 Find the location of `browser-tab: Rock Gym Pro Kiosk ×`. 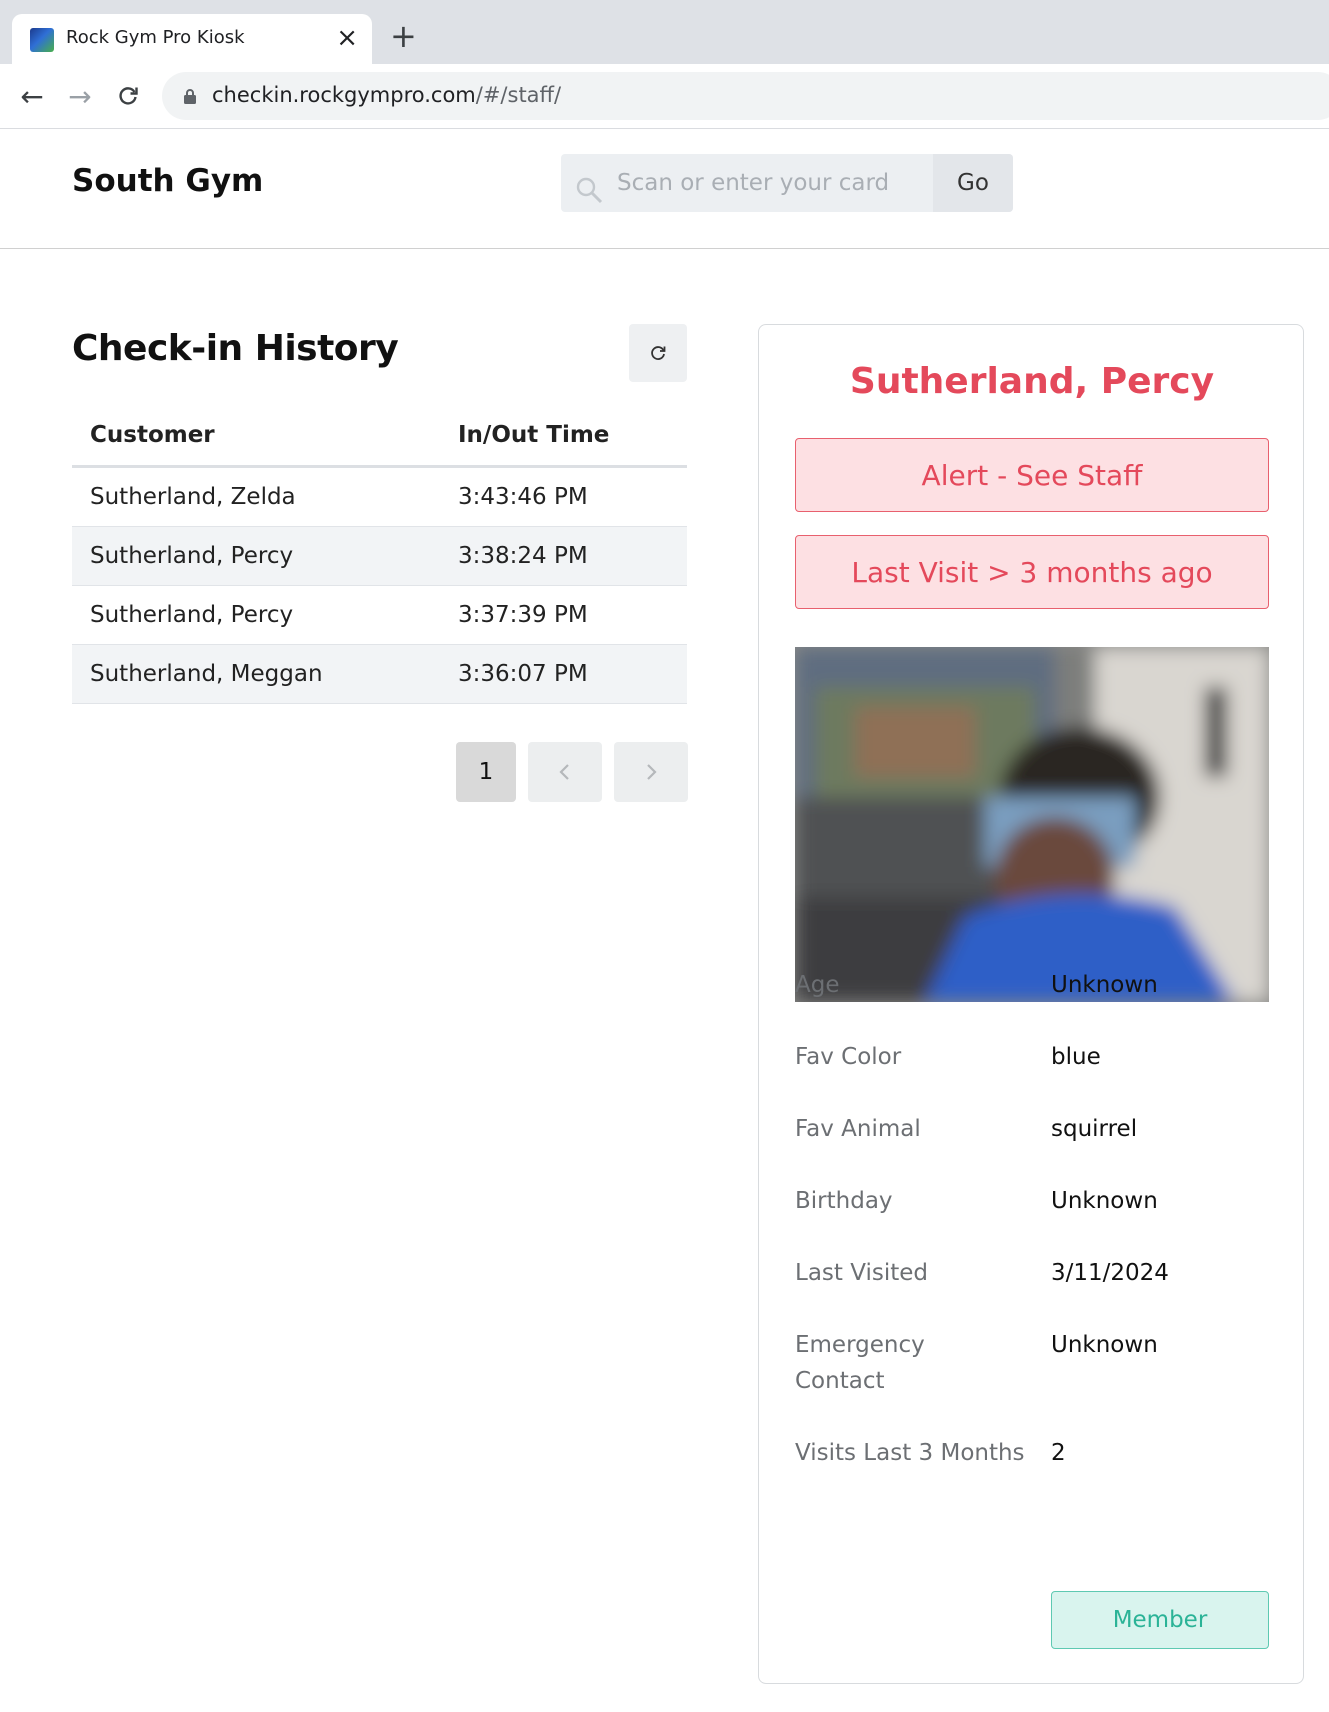

browser-tab: Rock Gym Pro Kiosk × is located at coordinates (192, 39).